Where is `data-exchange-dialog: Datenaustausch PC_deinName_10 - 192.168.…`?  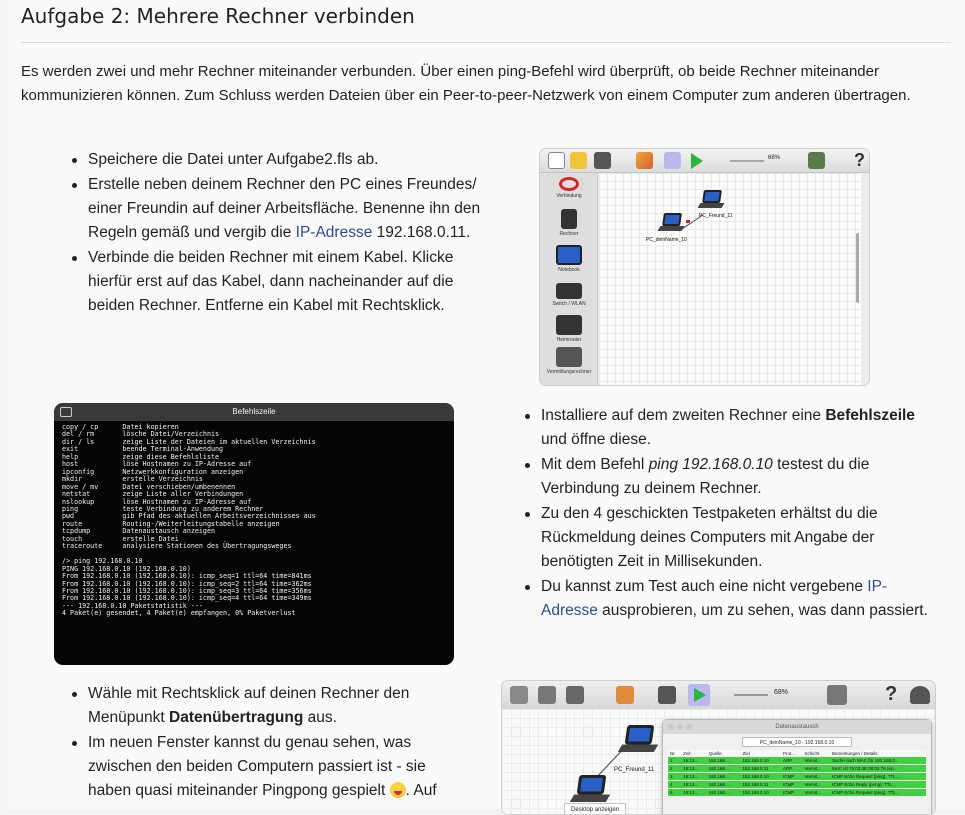 data-exchange-dialog: Datenaustausch PC_deinName_10 - 192.168.… is located at coordinates (797, 766).